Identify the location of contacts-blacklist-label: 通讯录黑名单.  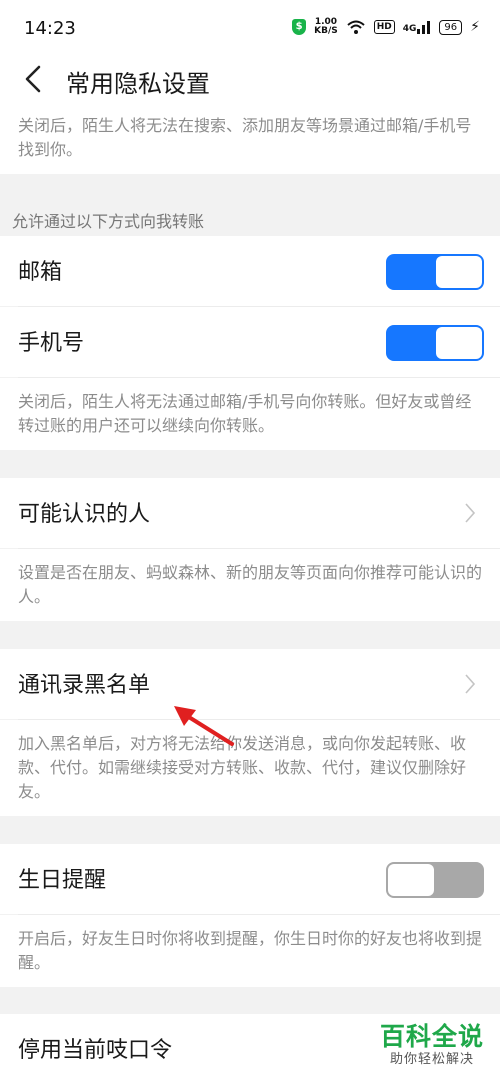
(84, 685).